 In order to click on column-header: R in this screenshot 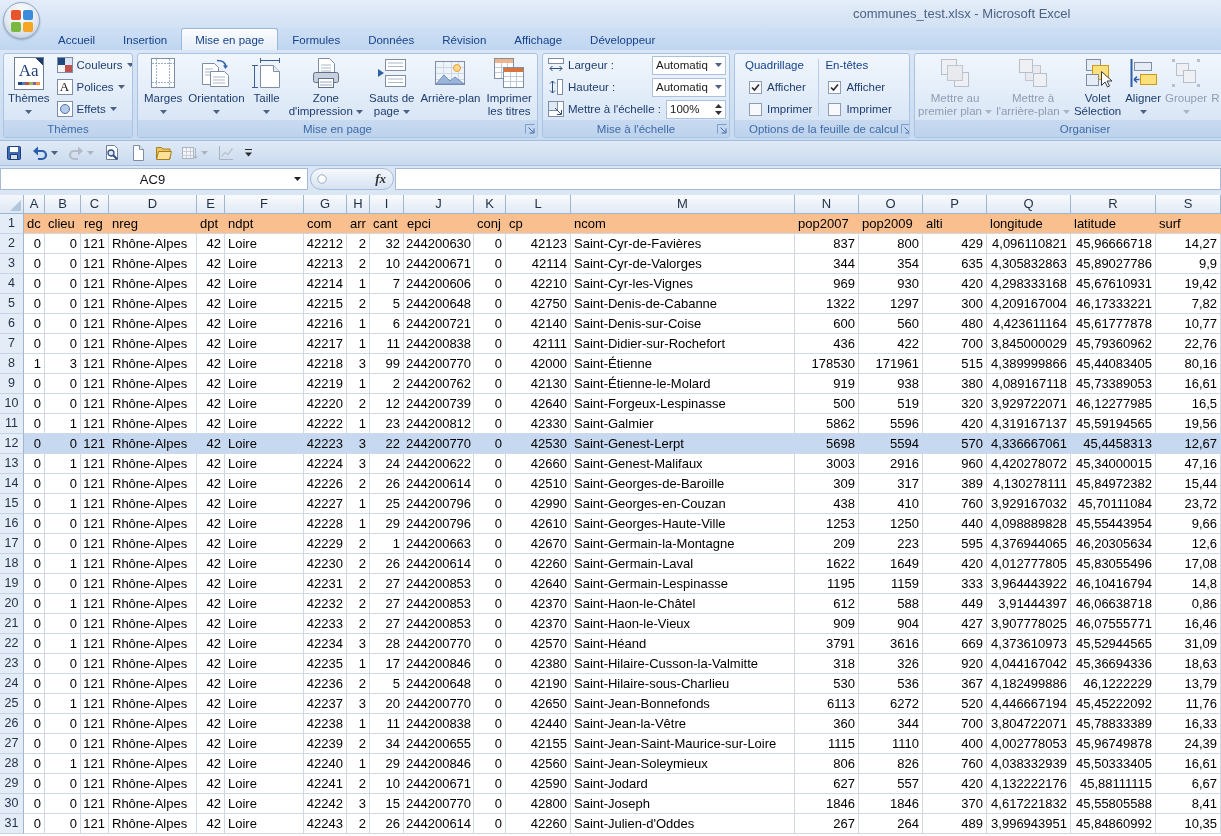, I will do `click(1113, 204)`.